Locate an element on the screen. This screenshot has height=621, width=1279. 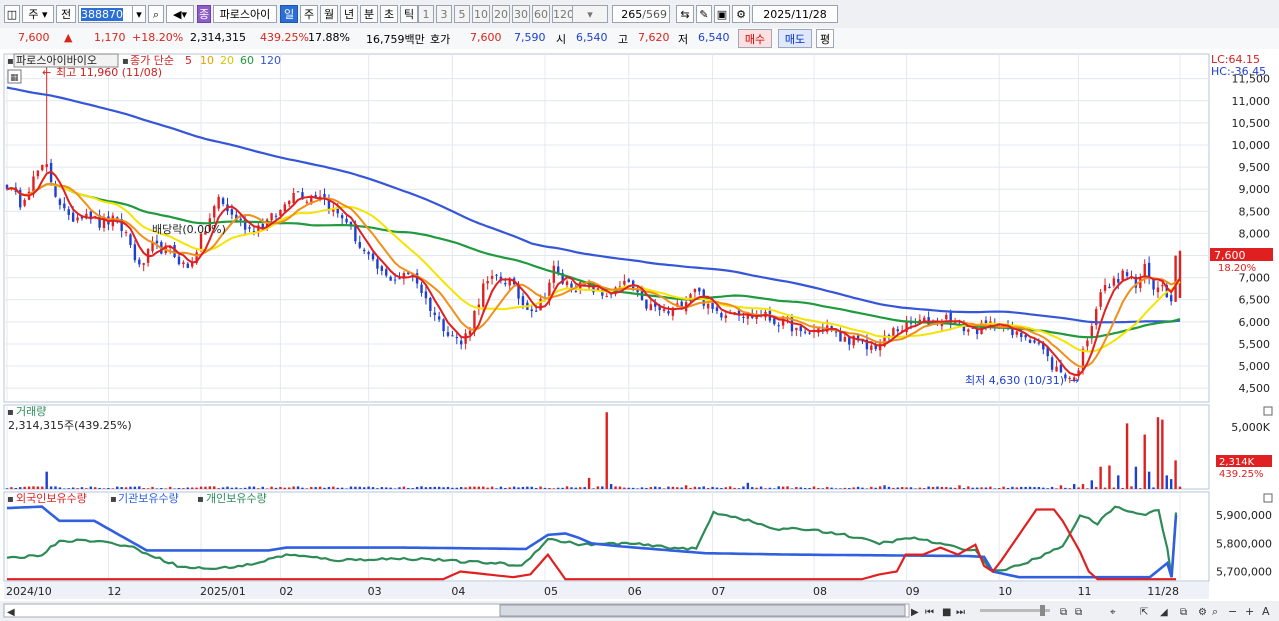
tab-interval-5: 30 is located at coordinates (521, 14).